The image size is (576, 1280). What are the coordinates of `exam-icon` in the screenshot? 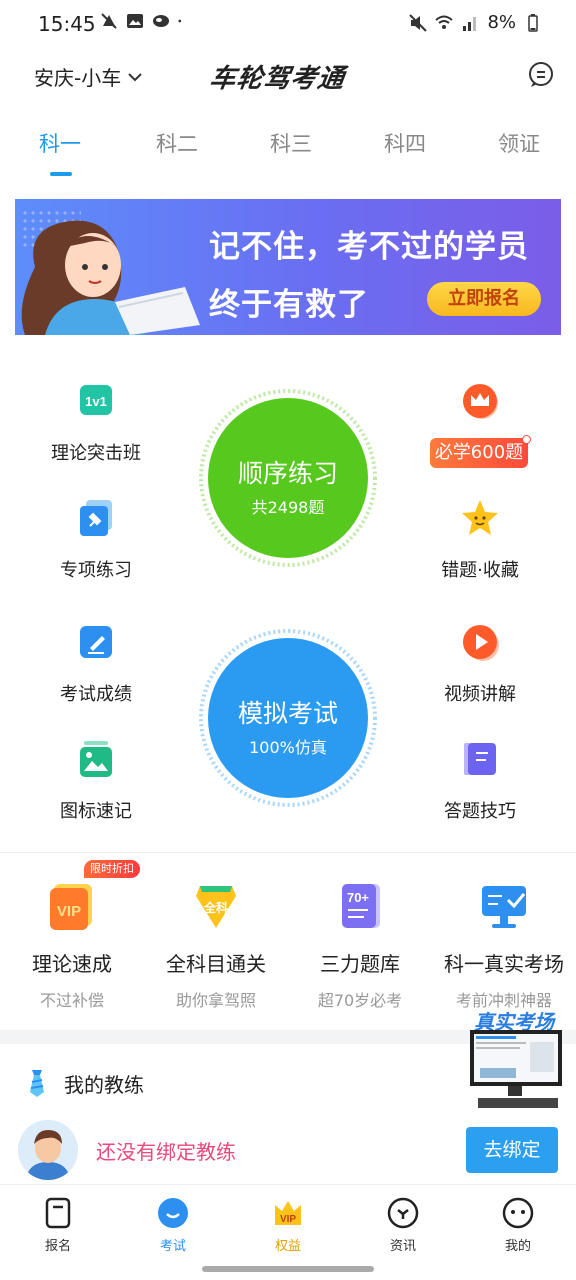 It's located at (173, 1213).